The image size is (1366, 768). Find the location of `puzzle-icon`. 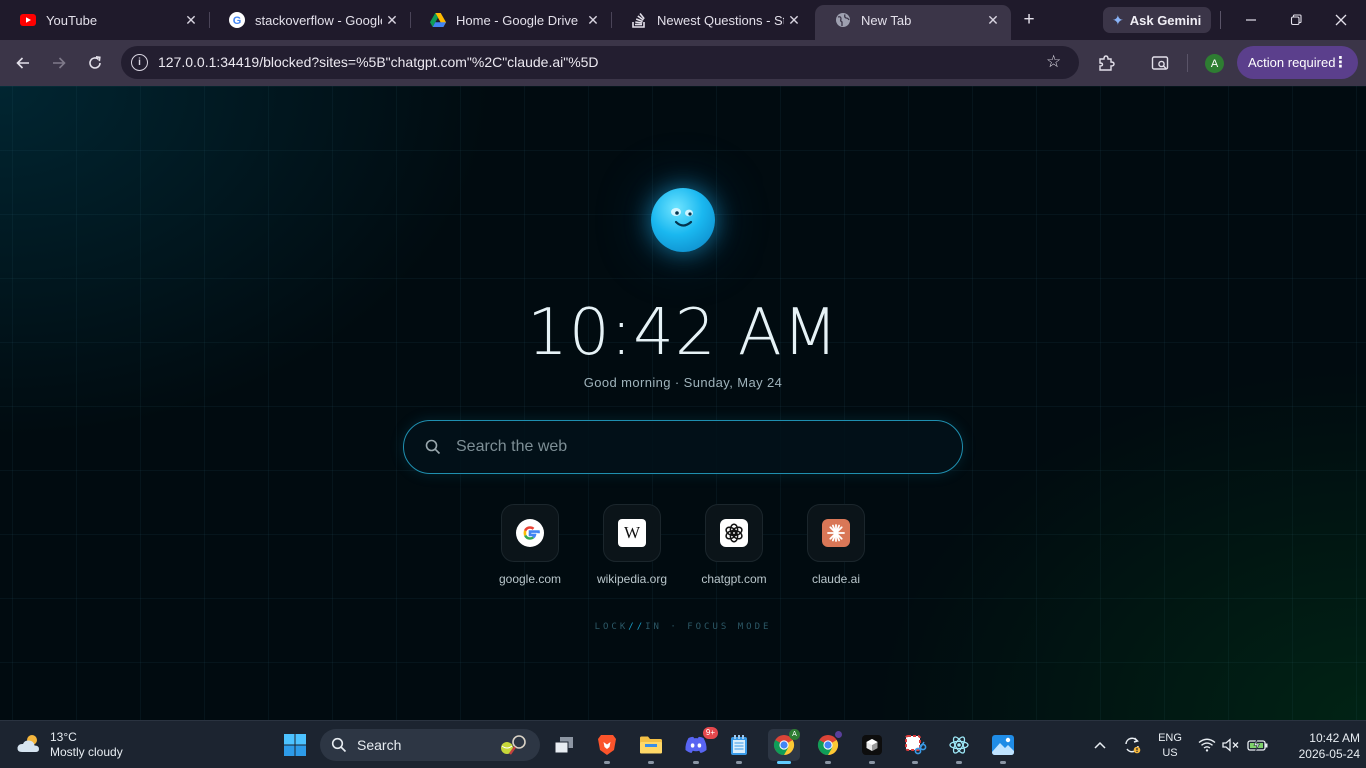

puzzle-icon is located at coordinates (1107, 63).